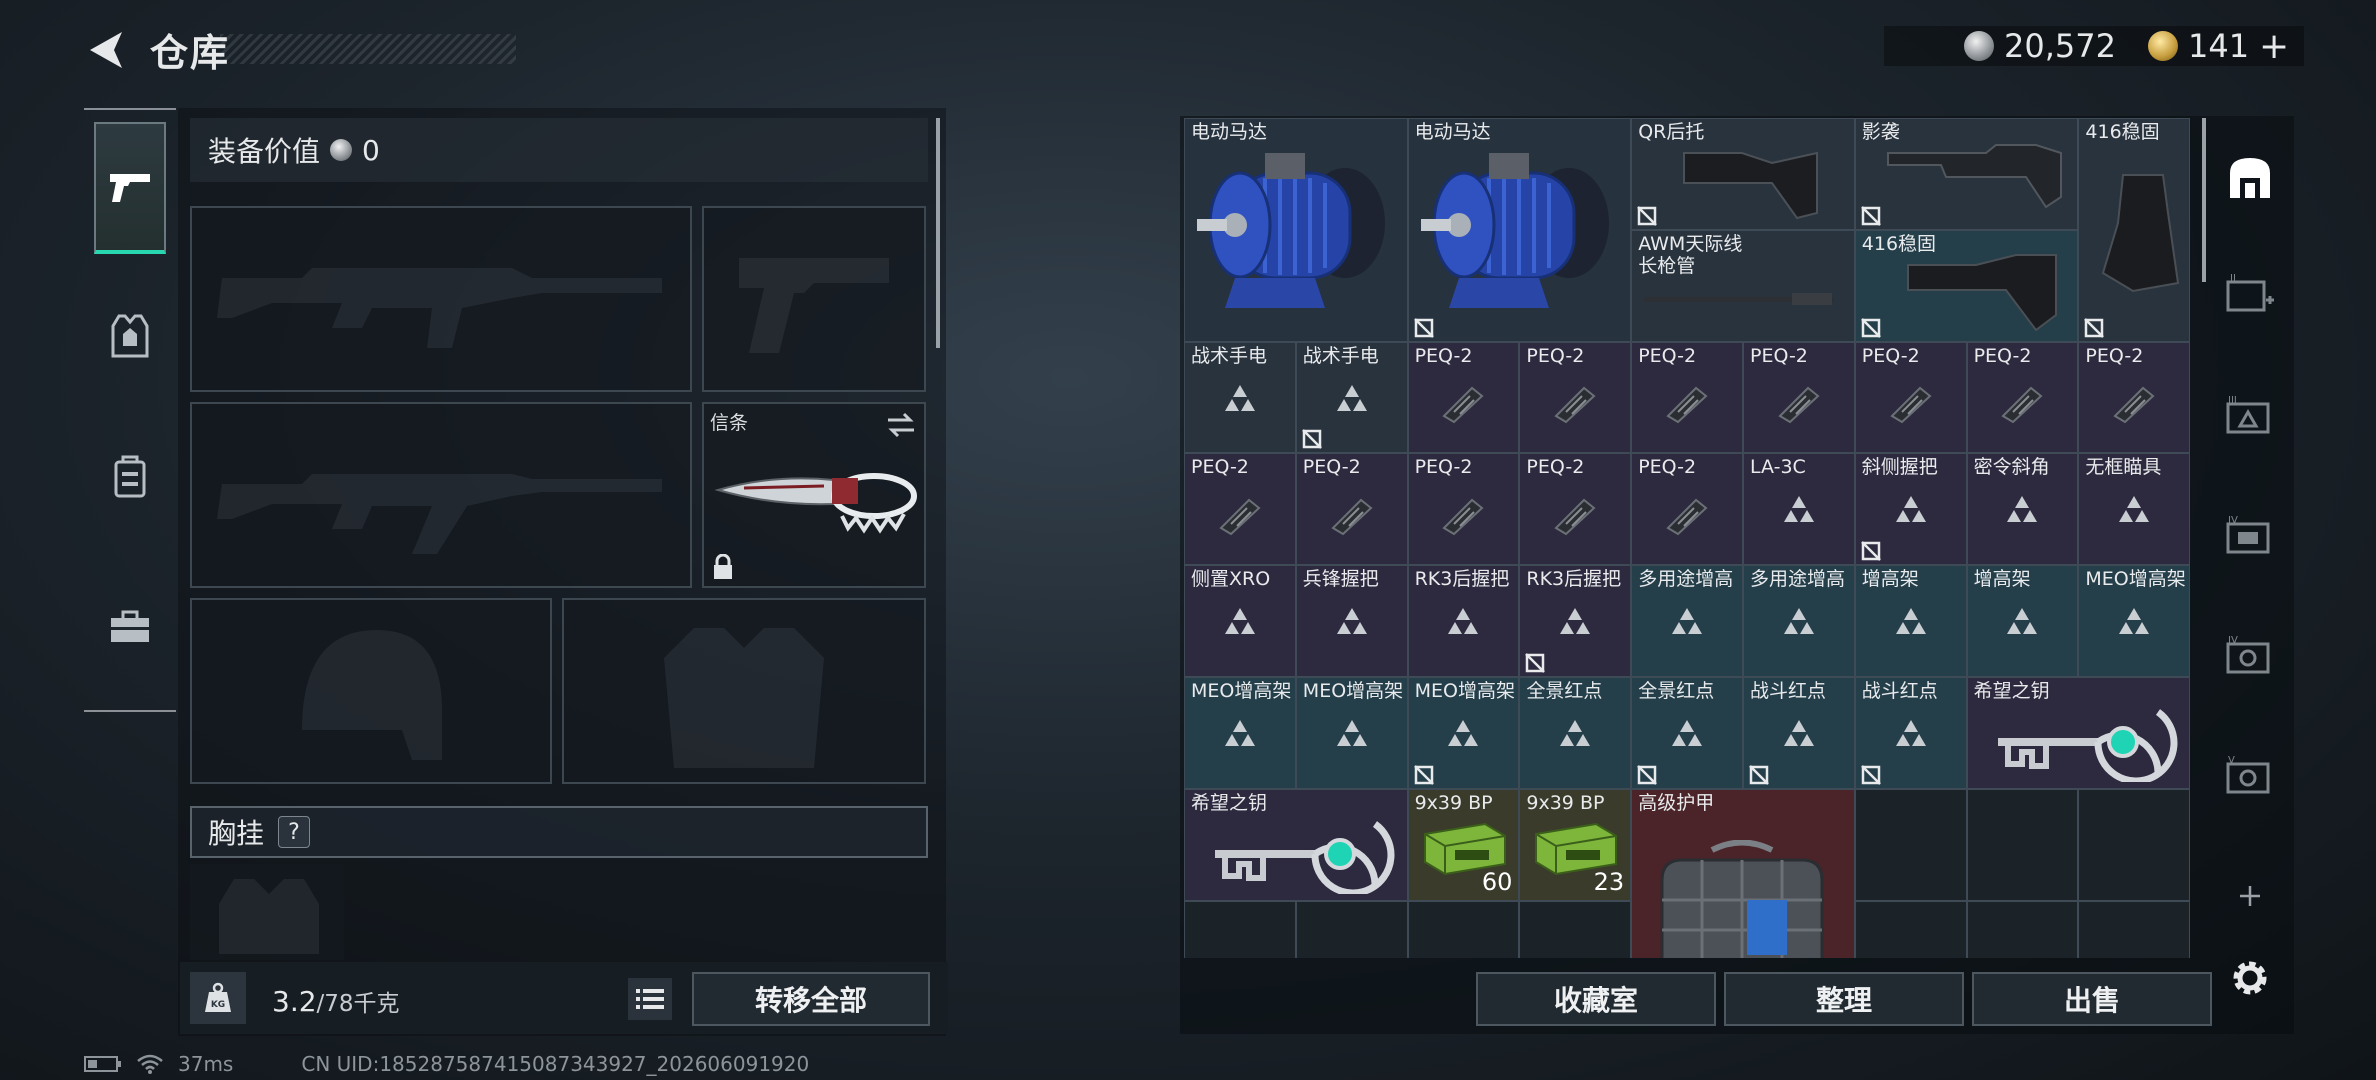  I want to click on storage-tab-2: II, so click(2250, 294).